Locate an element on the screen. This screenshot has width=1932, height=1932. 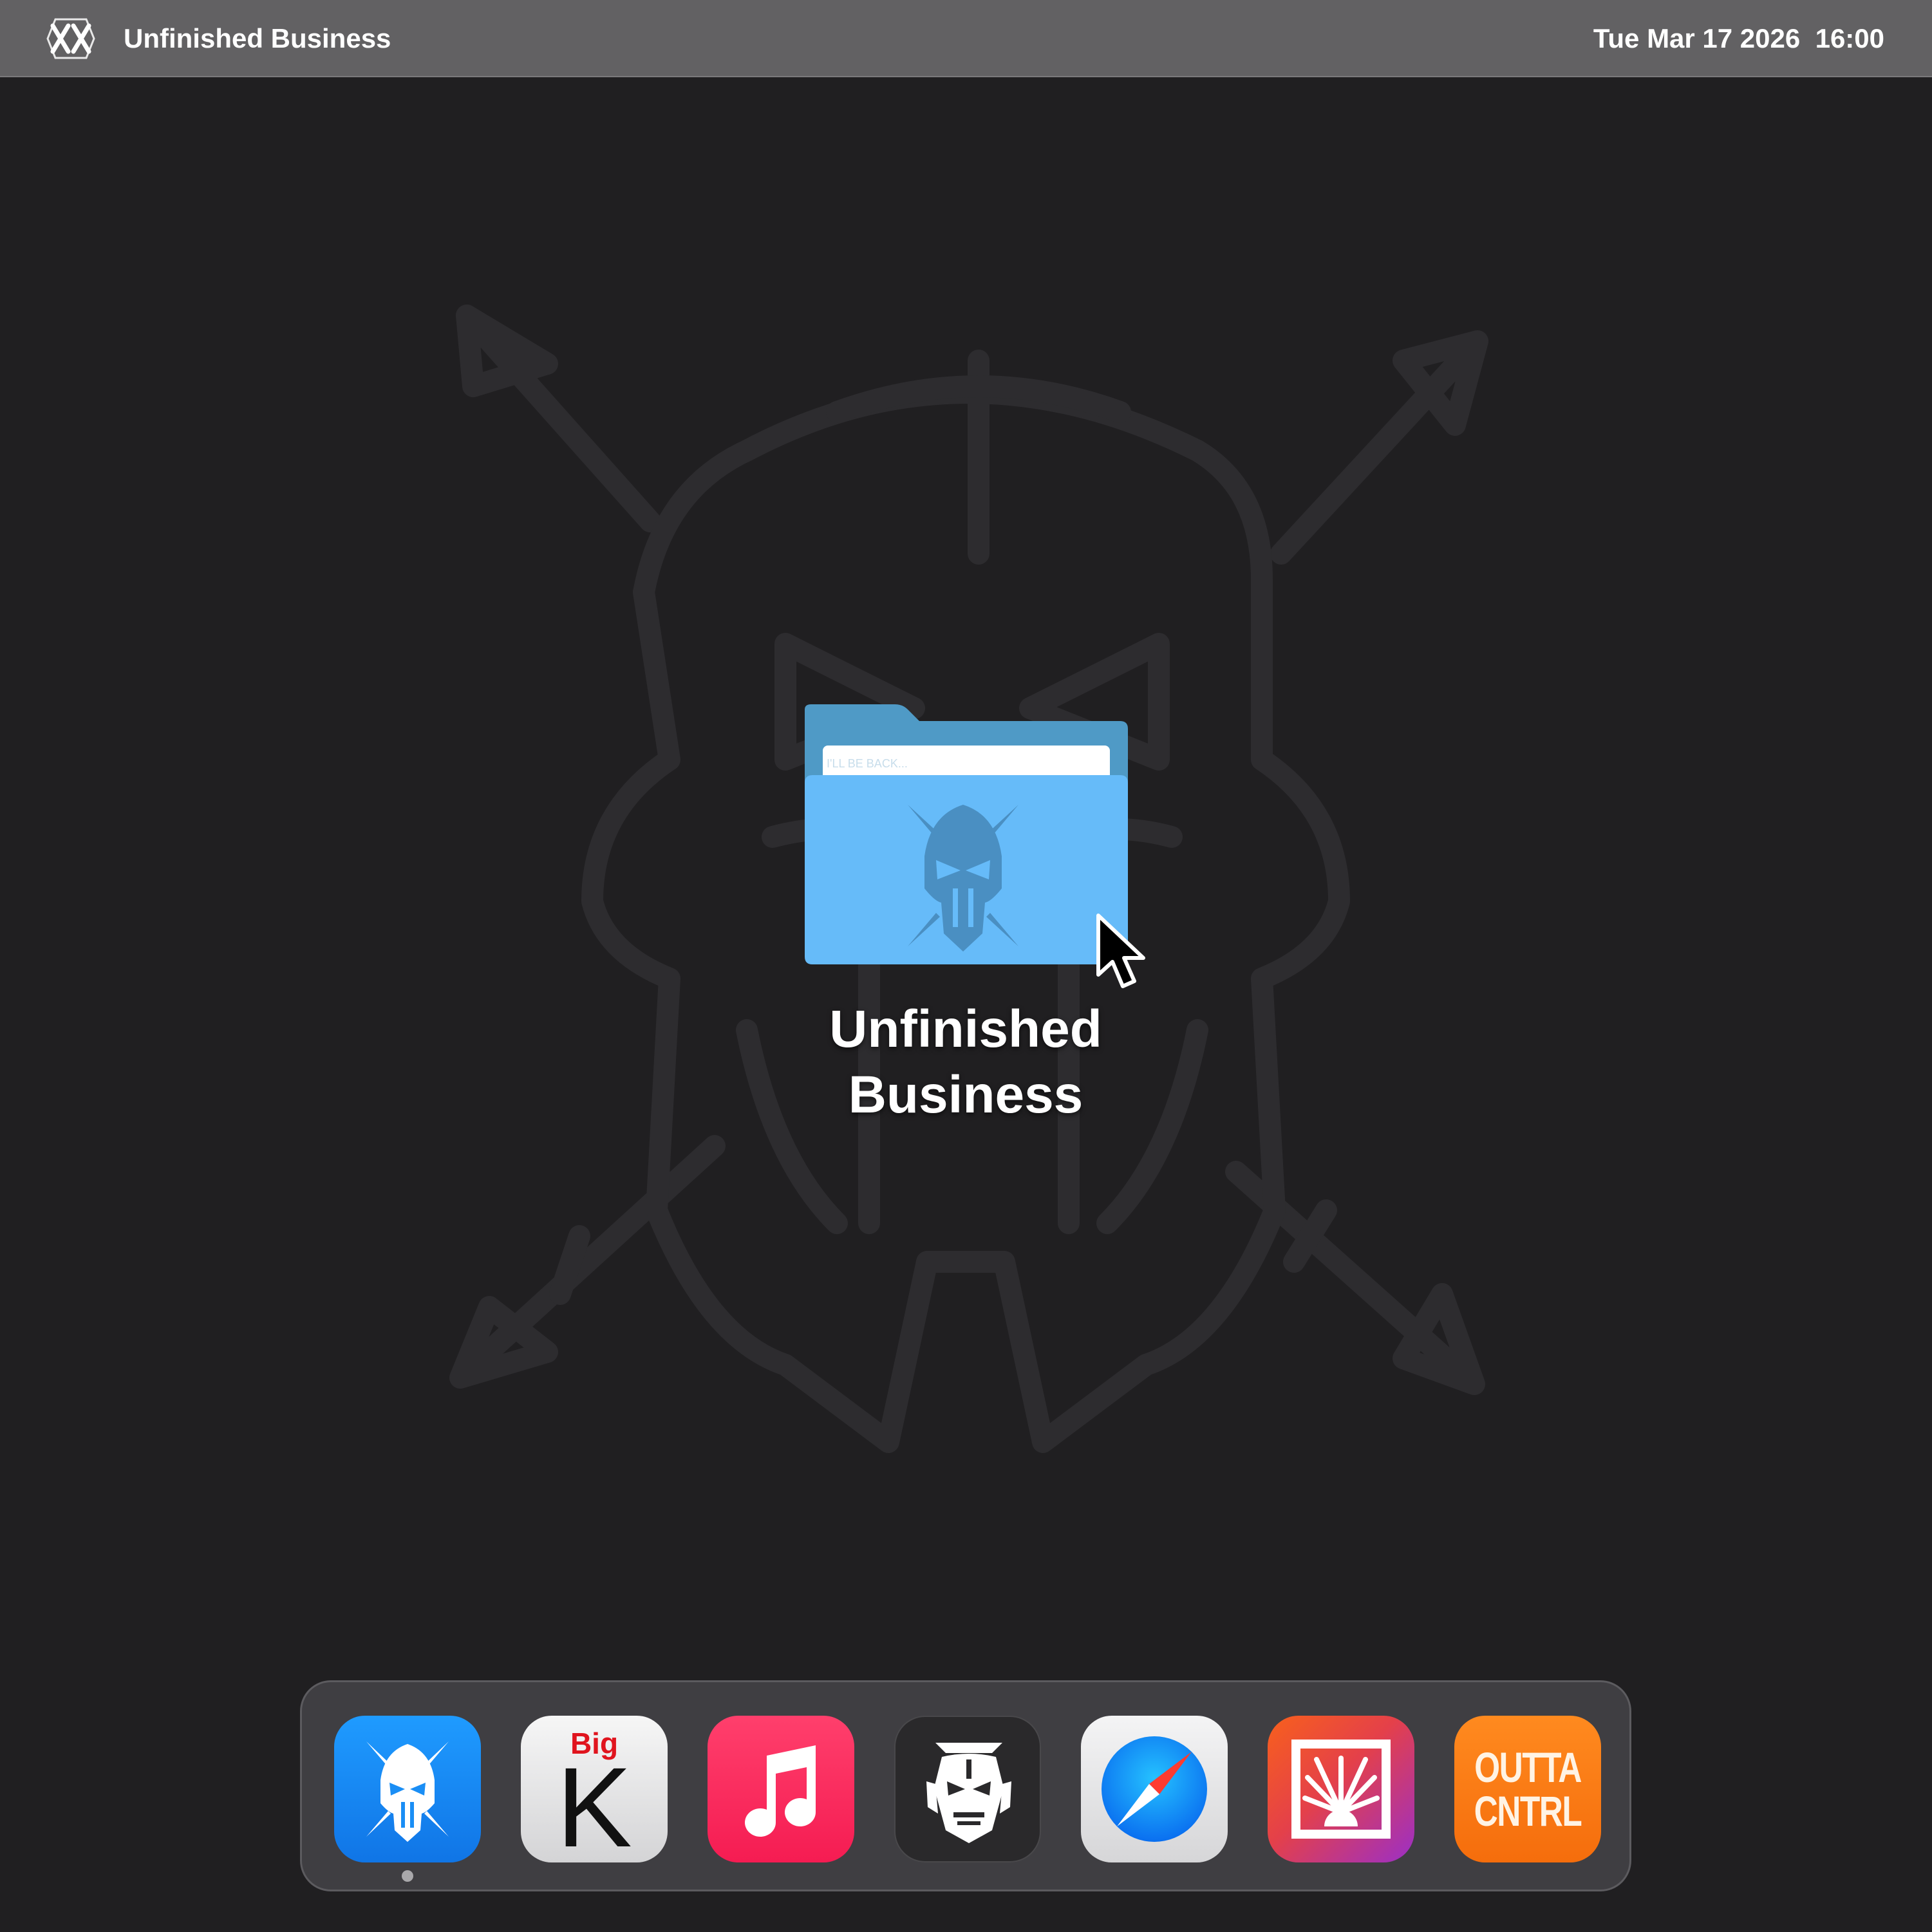
spartan-helmet-icon is located at coordinates (407, 1791).